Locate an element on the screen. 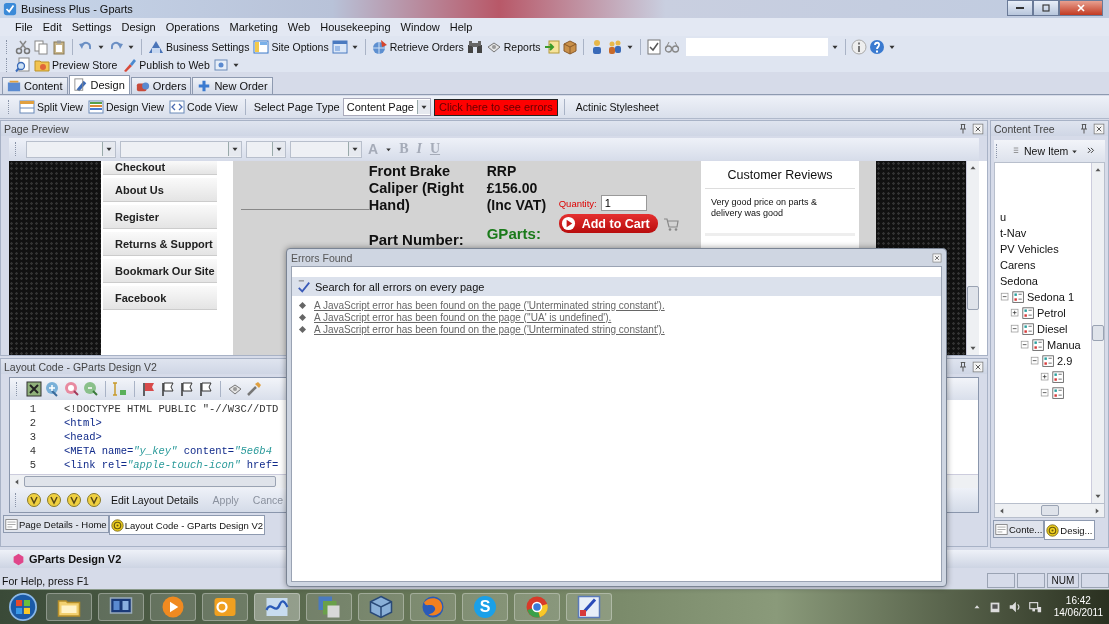 The image size is (1109, 624). magnifier-page-icon is located at coordinates (23, 65).